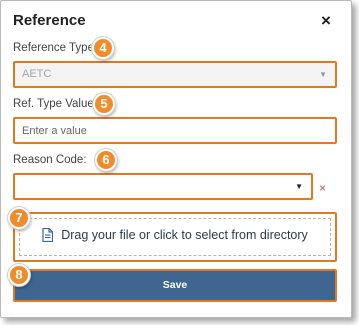 Image resolution: width=359 pixels, height=325 pixels. I want to click on callout-badge-6: 6, so click(106, 160).